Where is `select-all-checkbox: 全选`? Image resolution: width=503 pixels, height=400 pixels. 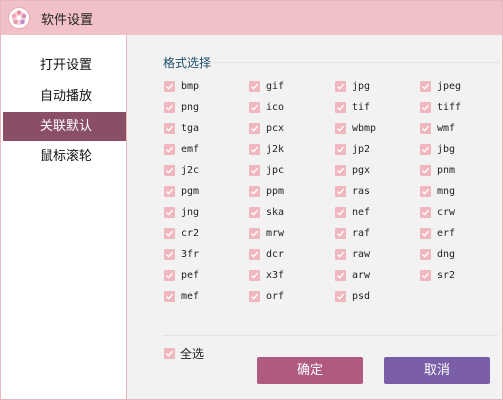
select-all-checkbox: 全选 is located at coordinates (184, 353).